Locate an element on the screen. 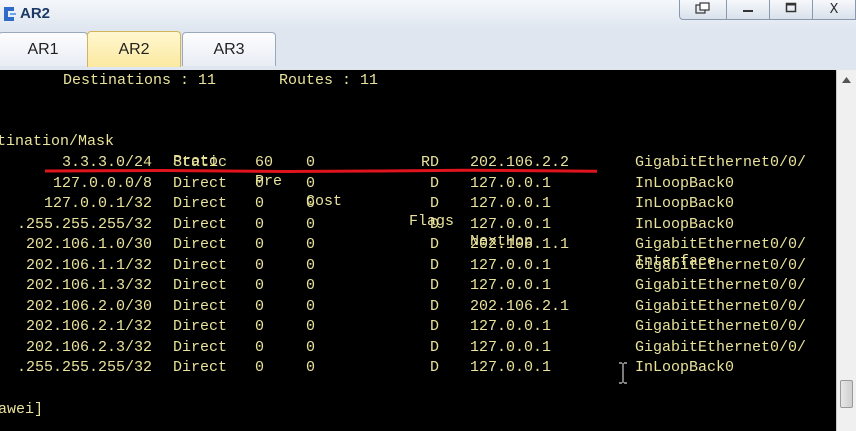  title-bar: AR2 X is located at coordinates (428, 15).